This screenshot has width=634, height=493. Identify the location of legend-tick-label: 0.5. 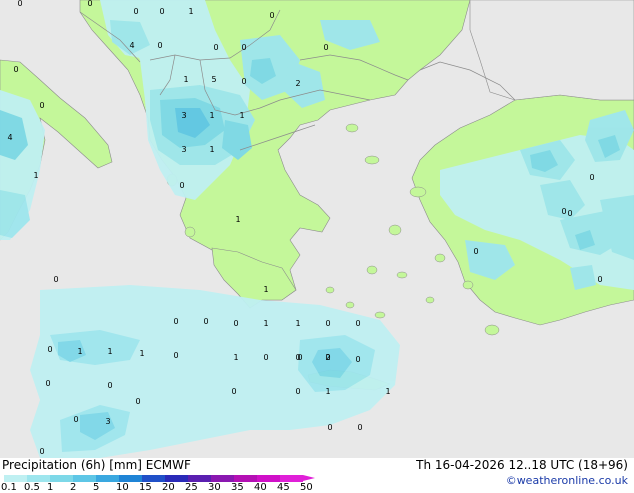
(32, 487).